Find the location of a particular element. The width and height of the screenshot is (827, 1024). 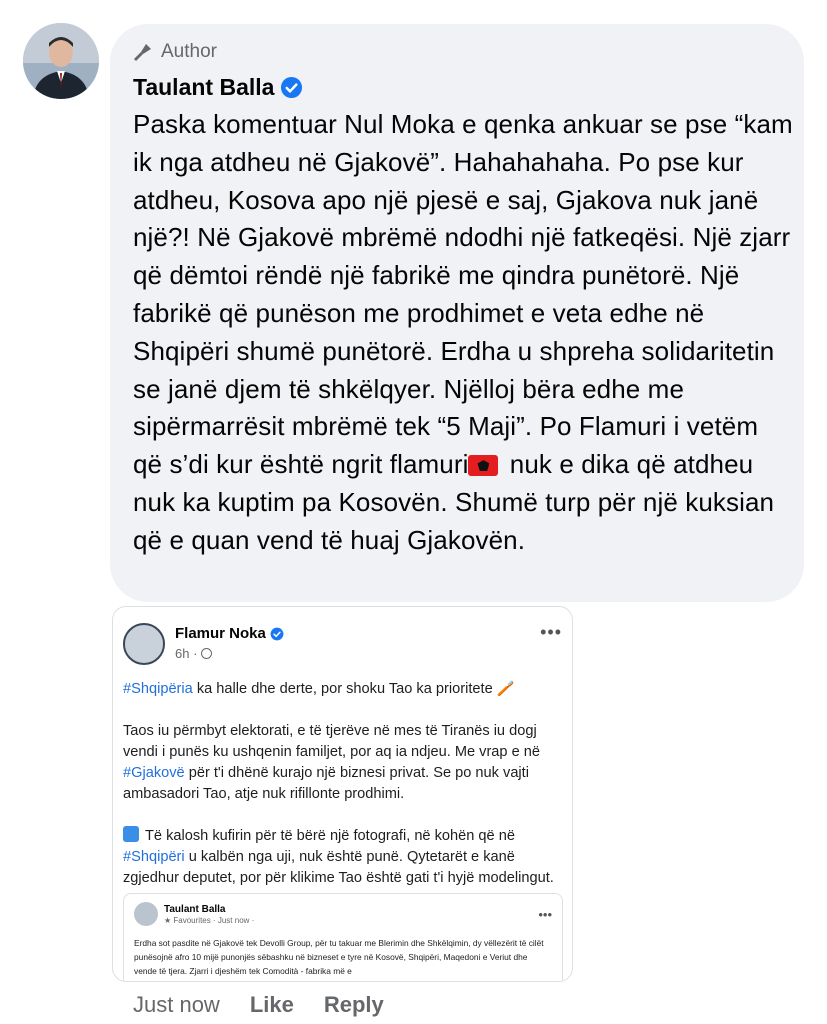

shared-post-author: Taulant Balla is located at coordinates (195, 909).